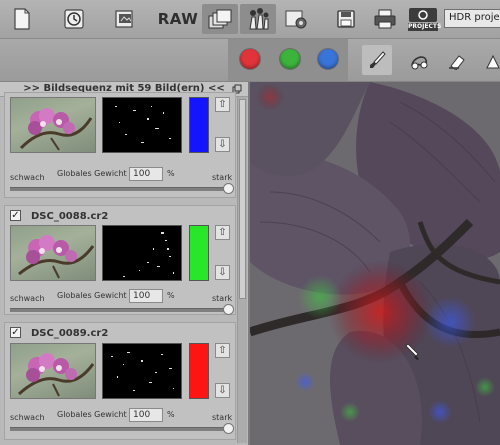 The height and width of the screenshot is (445, 500). I want to click on projects-label: PROJECTS, so click(425, 27).